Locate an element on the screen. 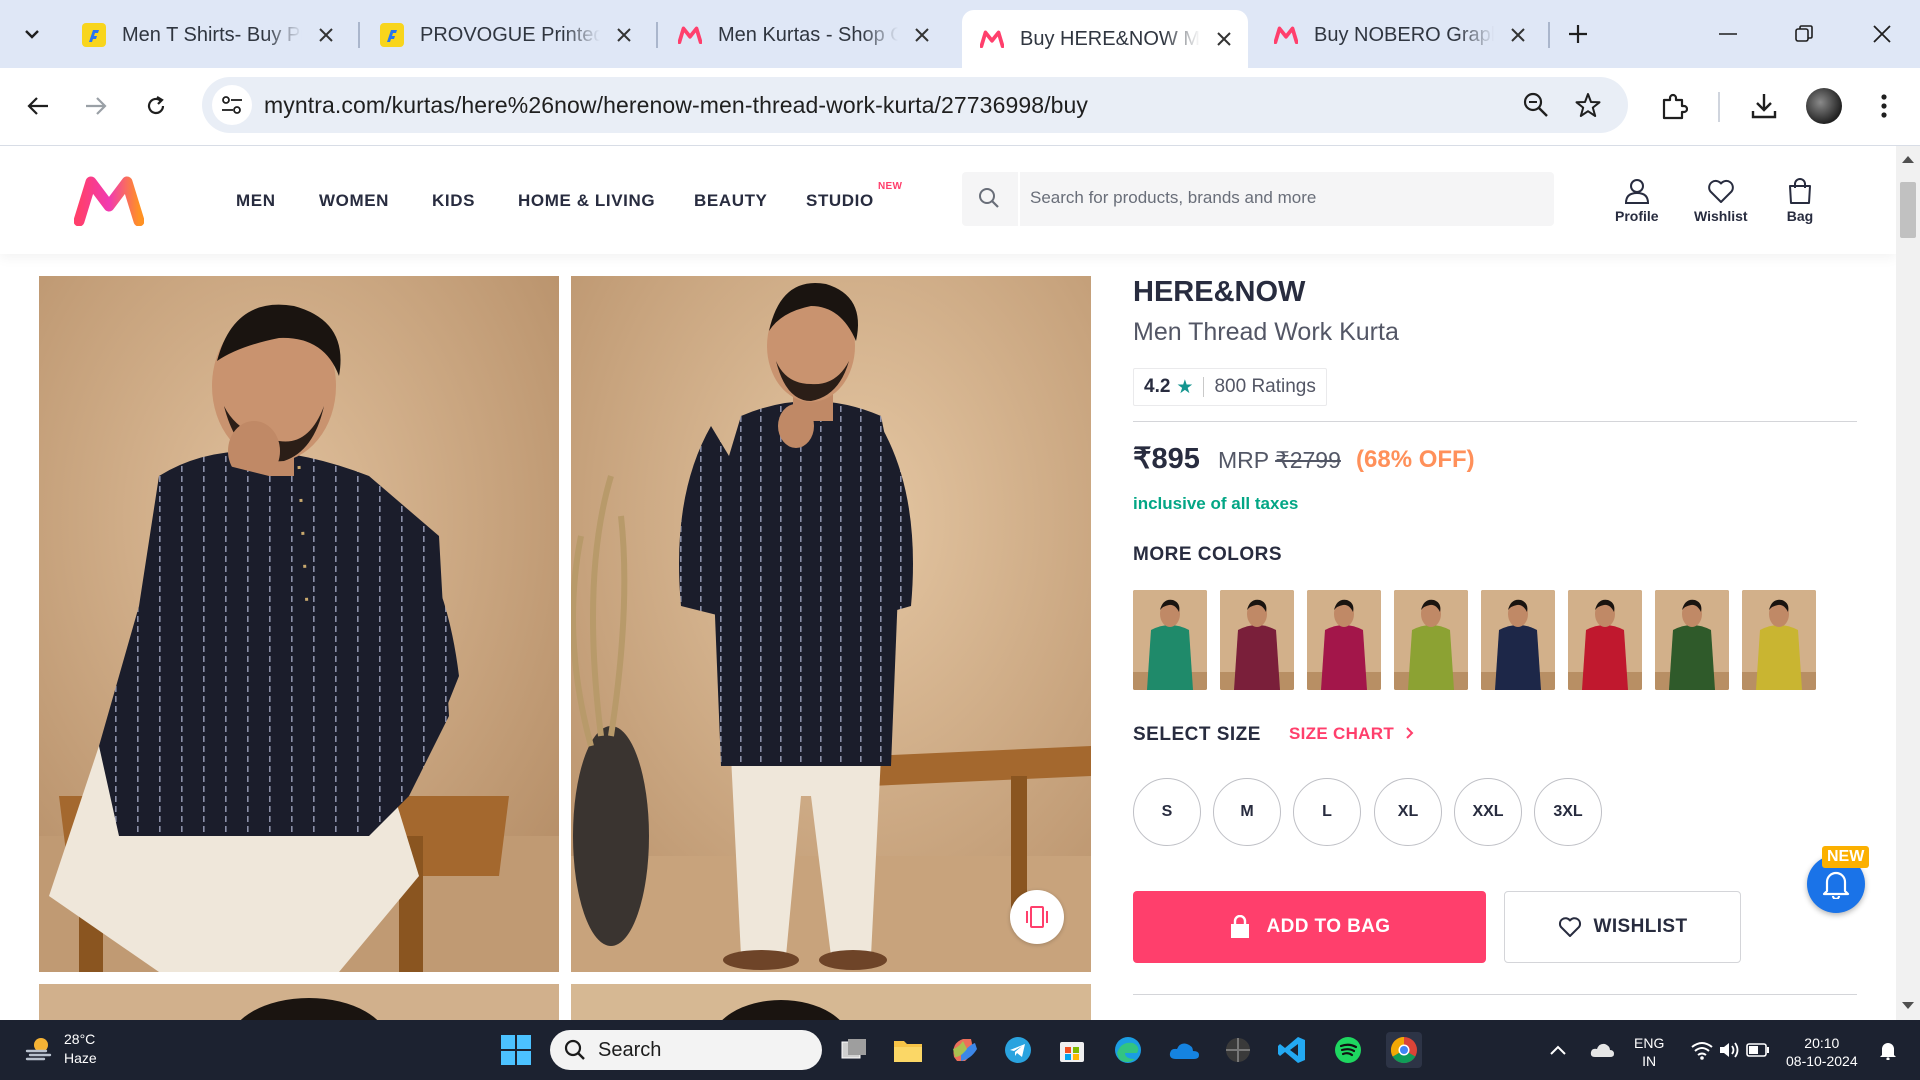 Image resolution: width=1920 pixels, height=1080 pixels. browser-tab: Men T Shirts- Buy Printed is located at coordinates (206, 35).